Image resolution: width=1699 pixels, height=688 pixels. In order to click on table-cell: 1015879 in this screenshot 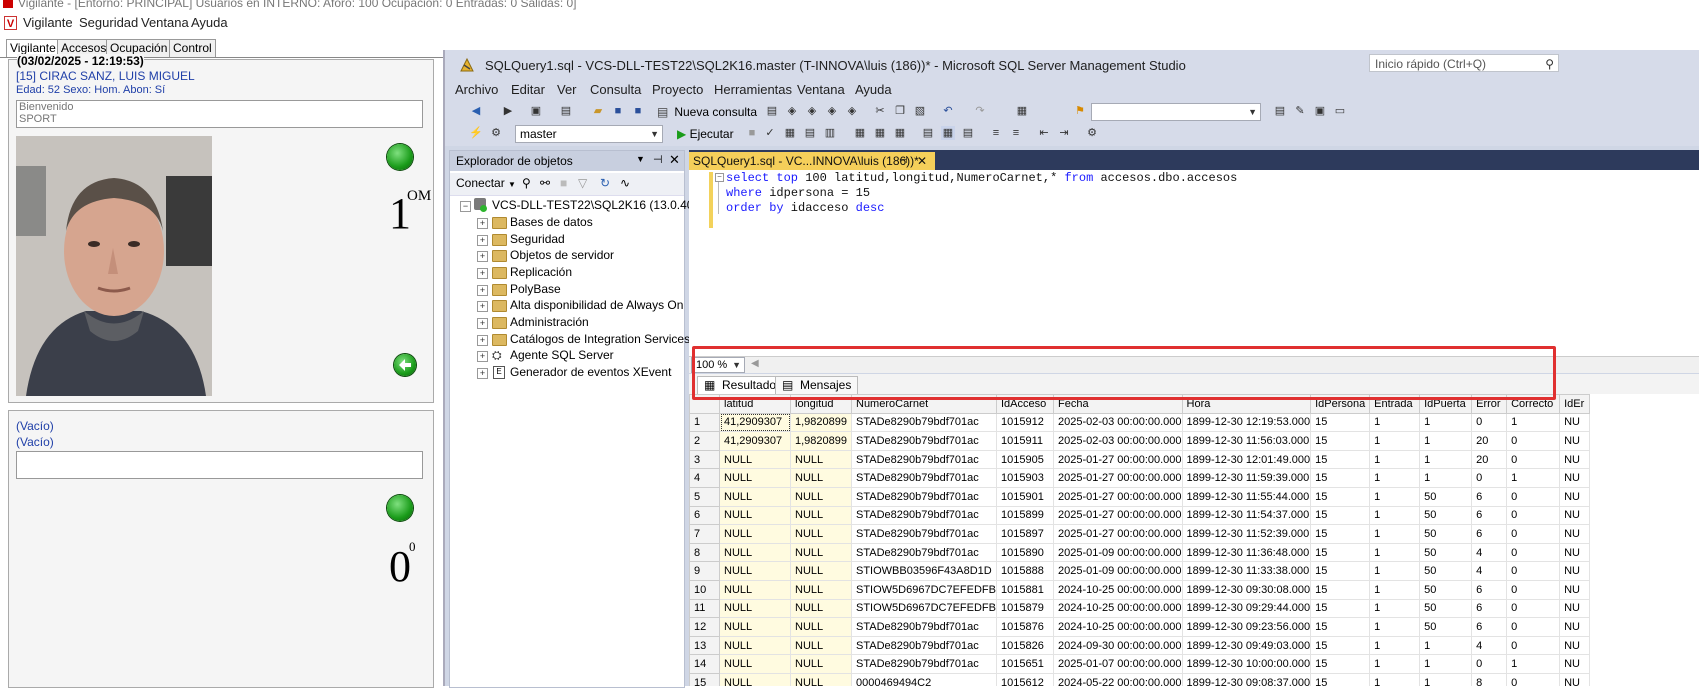, I will do `click(1024, 608)`.